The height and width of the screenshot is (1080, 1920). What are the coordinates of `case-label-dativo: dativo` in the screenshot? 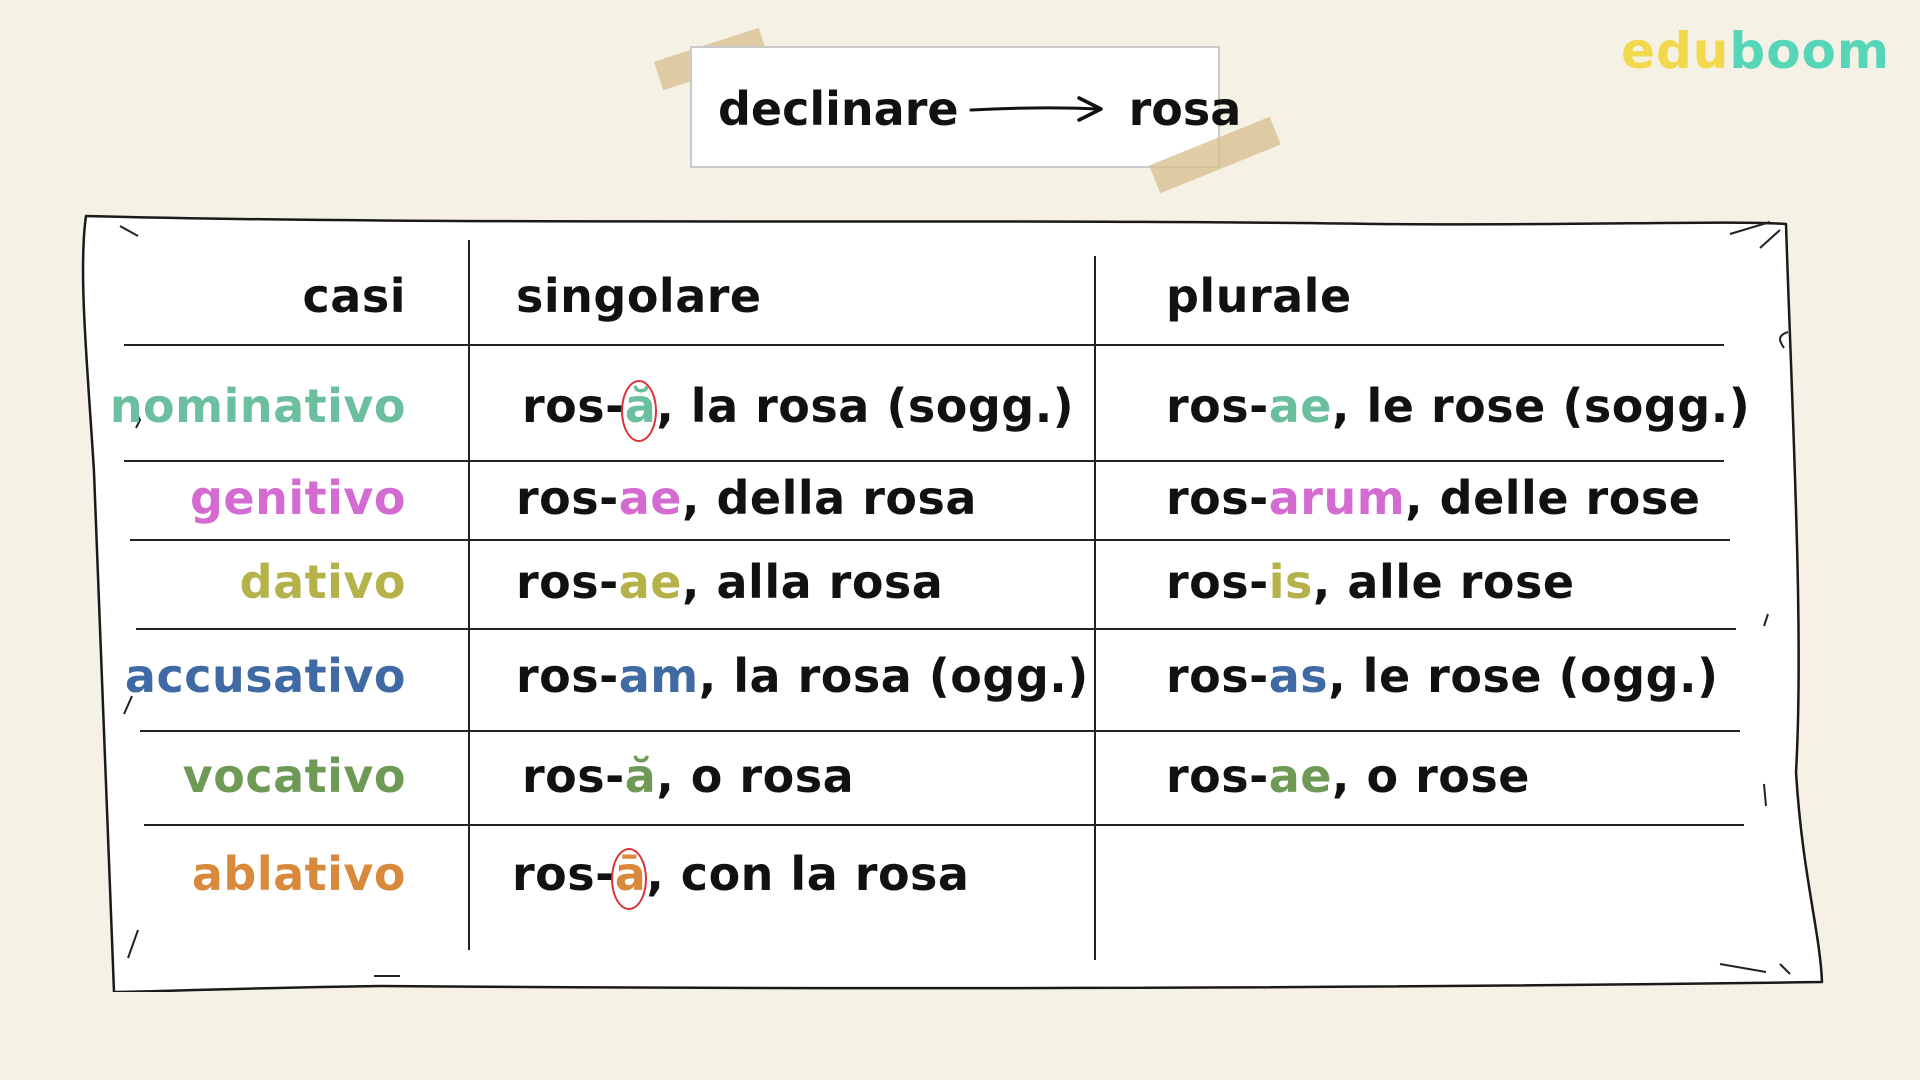 It's located at (322, 582).